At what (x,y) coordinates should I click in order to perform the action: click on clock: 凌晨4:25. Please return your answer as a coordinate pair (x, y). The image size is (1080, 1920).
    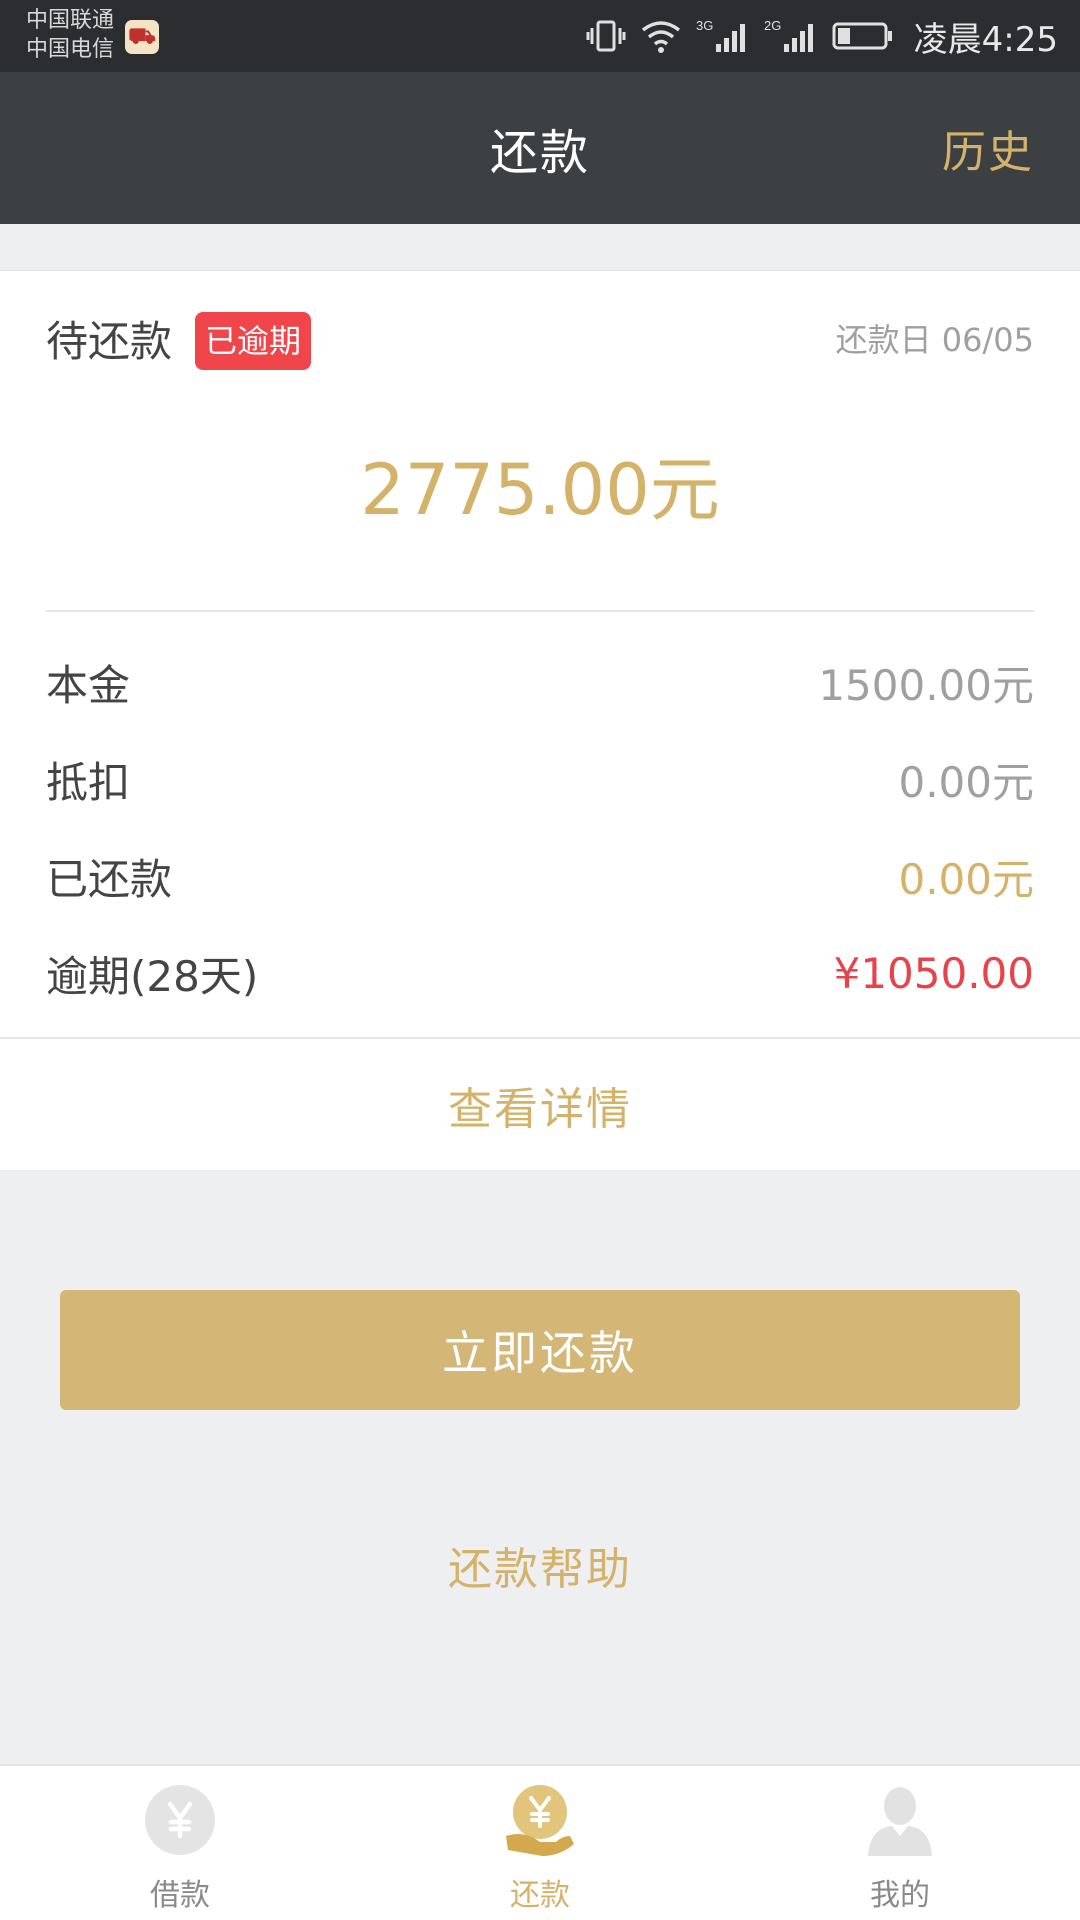
    Looking at the image, I should click on (985, 39).